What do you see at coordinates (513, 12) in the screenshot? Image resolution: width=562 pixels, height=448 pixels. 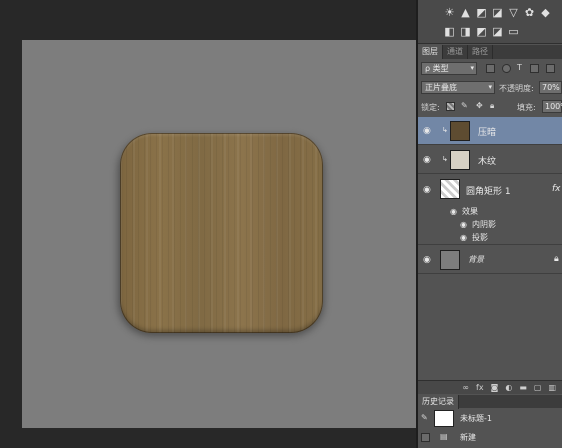 I see `vibrance-icon: ▽` at bounding box center [513, 12].